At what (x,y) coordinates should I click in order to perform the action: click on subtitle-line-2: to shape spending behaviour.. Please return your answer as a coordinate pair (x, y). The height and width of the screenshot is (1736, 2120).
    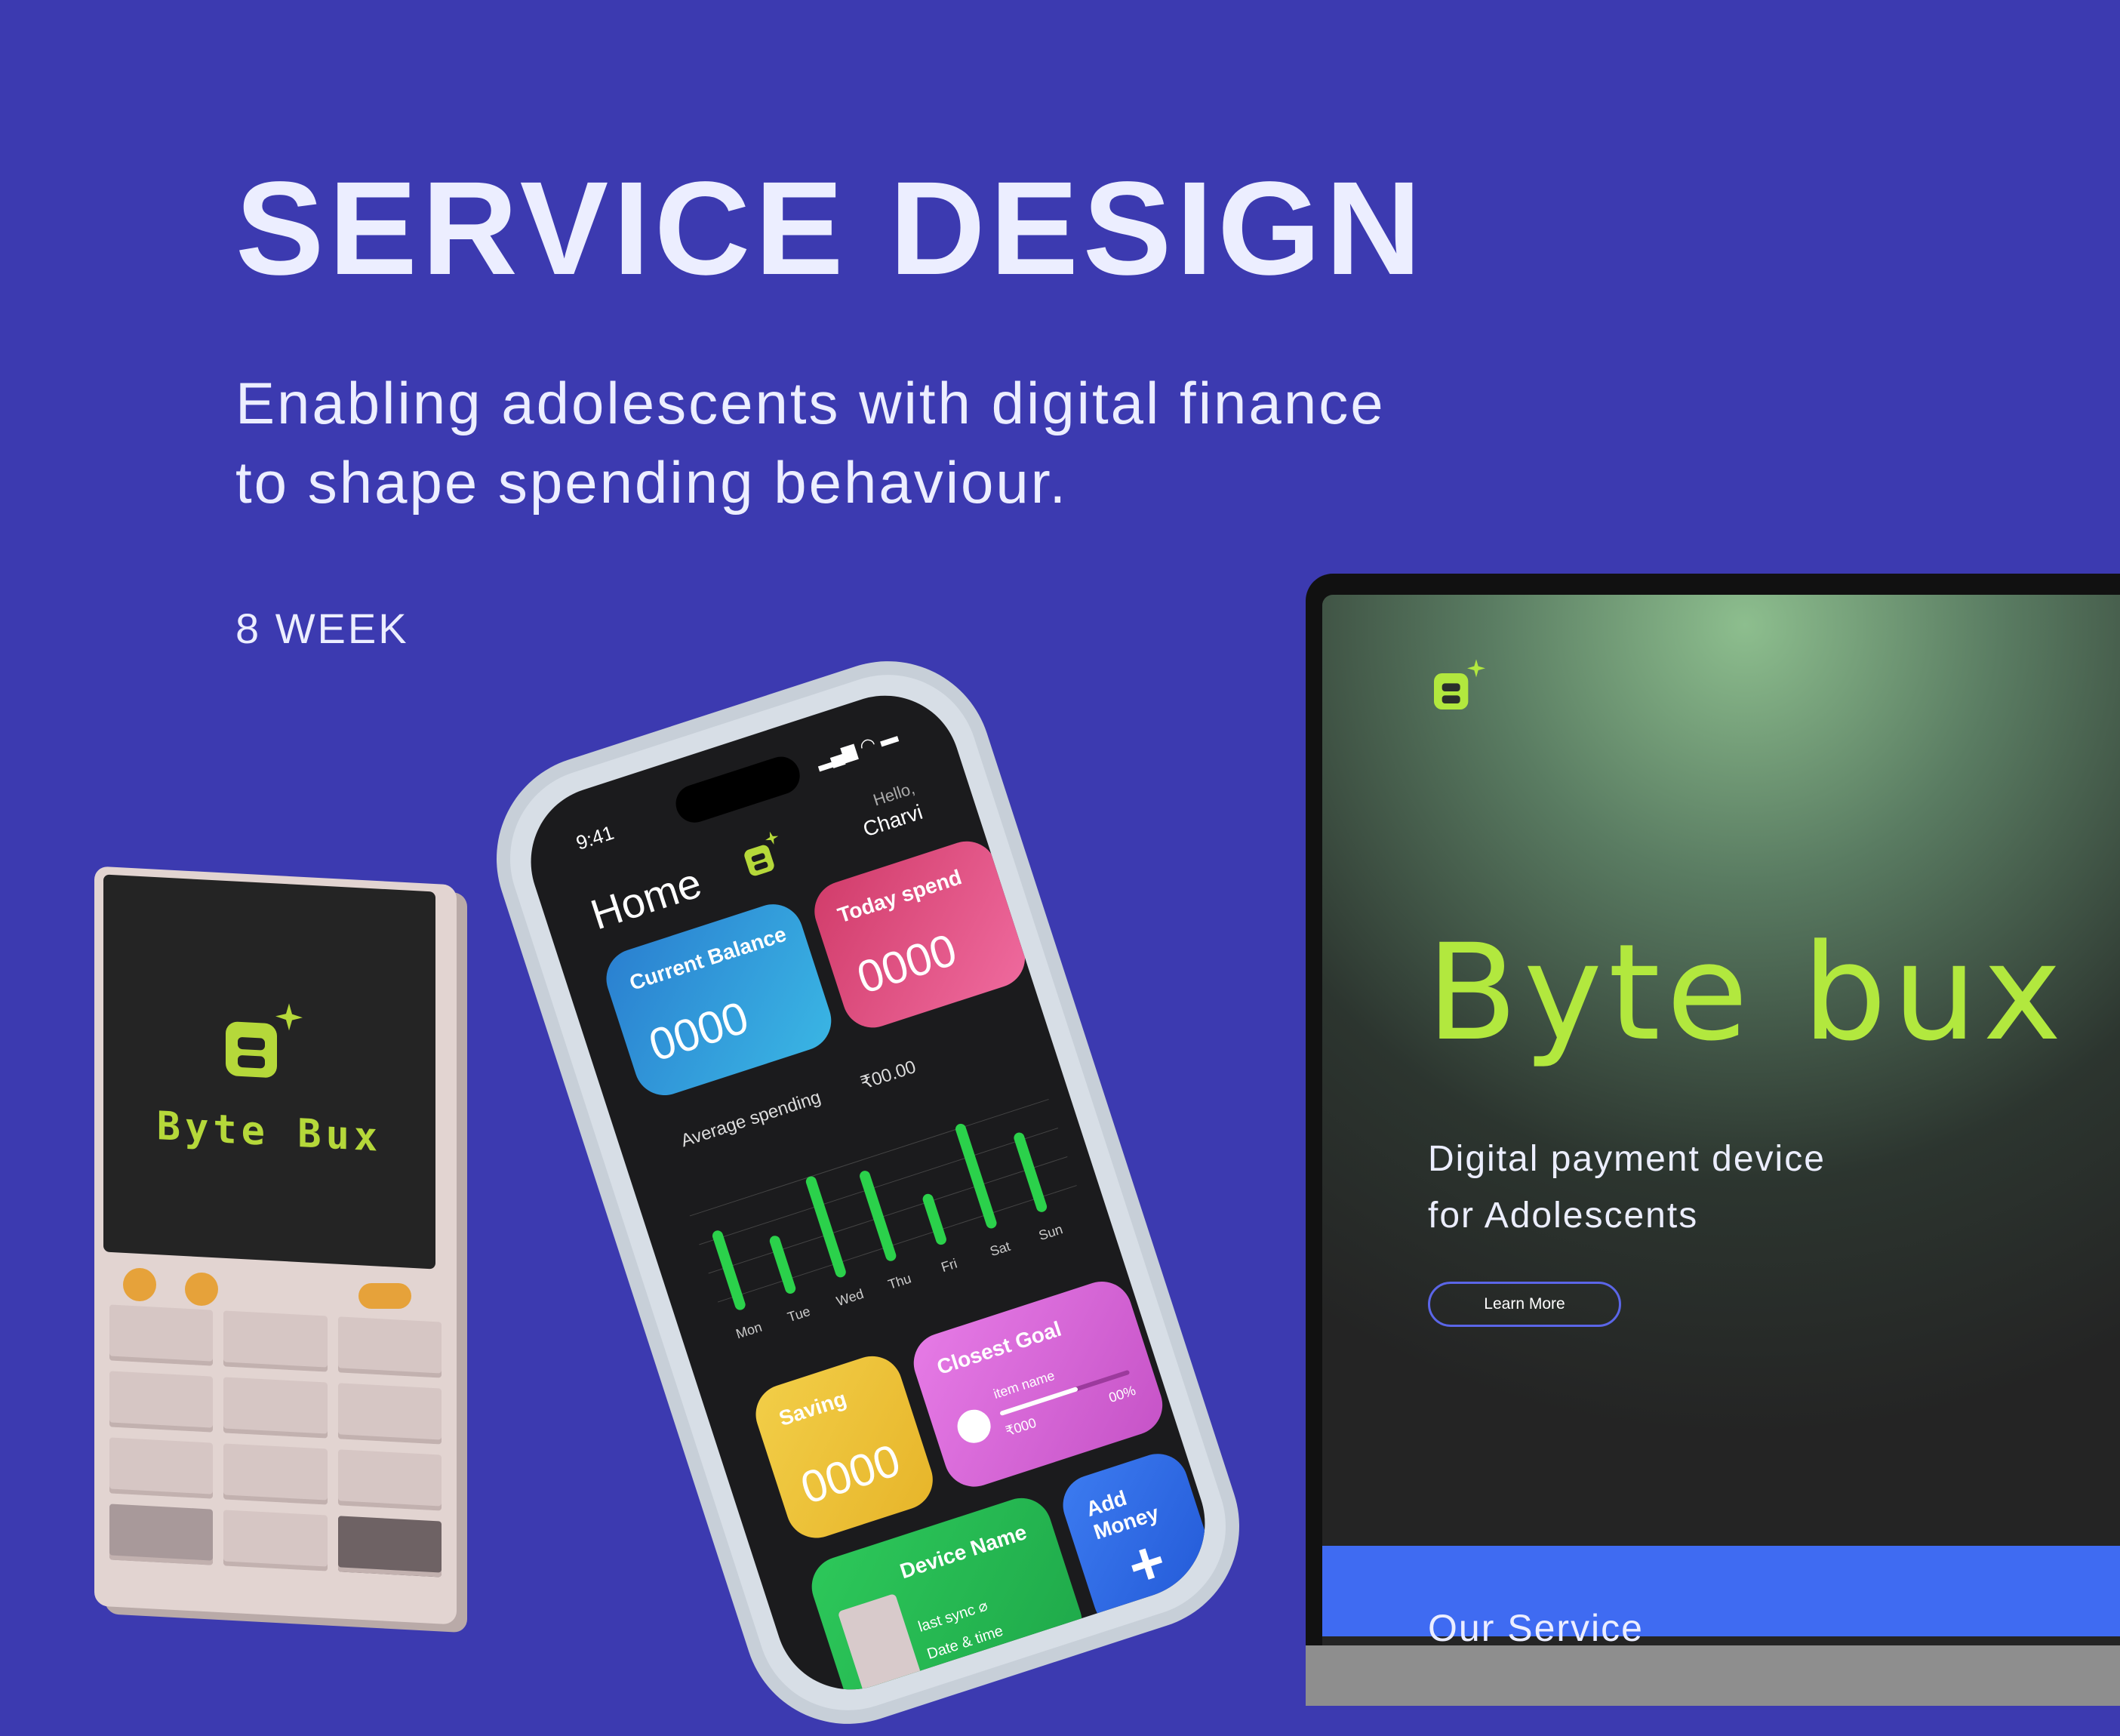
    Looking at the image, I should click on (652, 483).